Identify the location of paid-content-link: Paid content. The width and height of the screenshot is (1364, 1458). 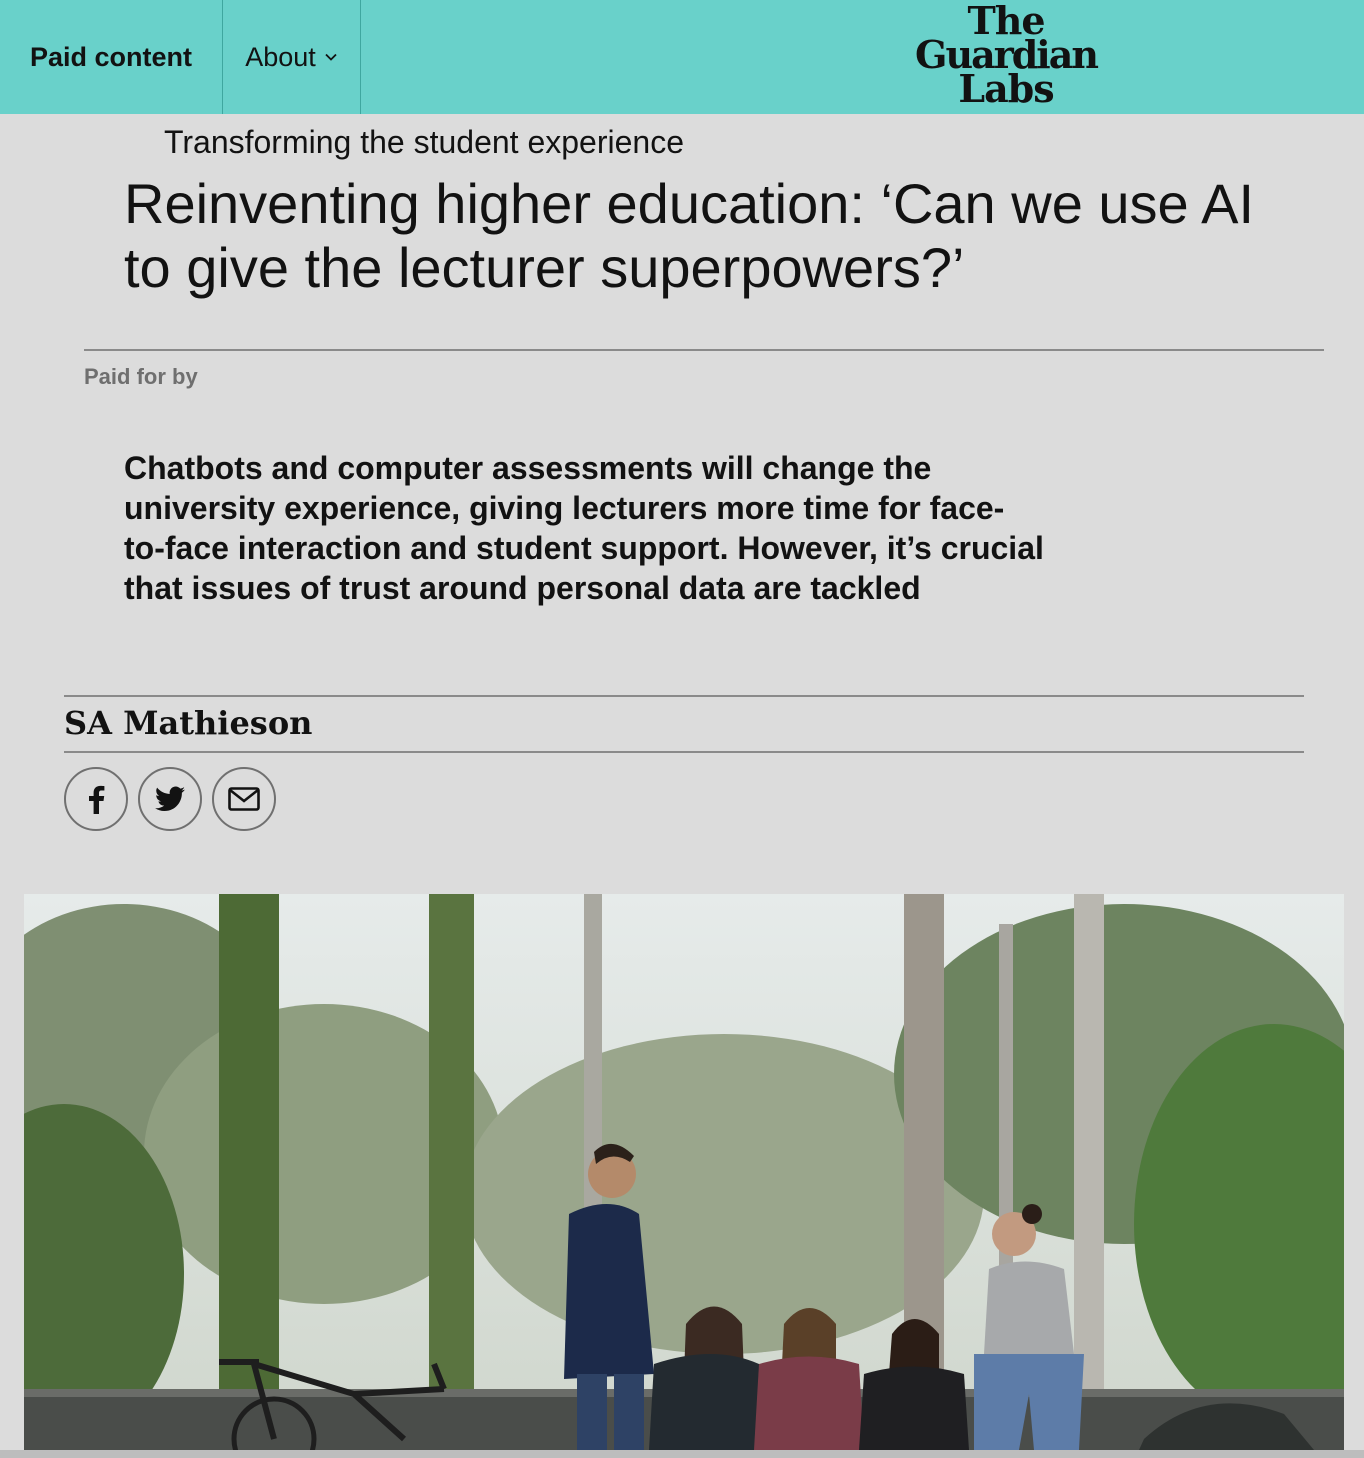
(111, 57).